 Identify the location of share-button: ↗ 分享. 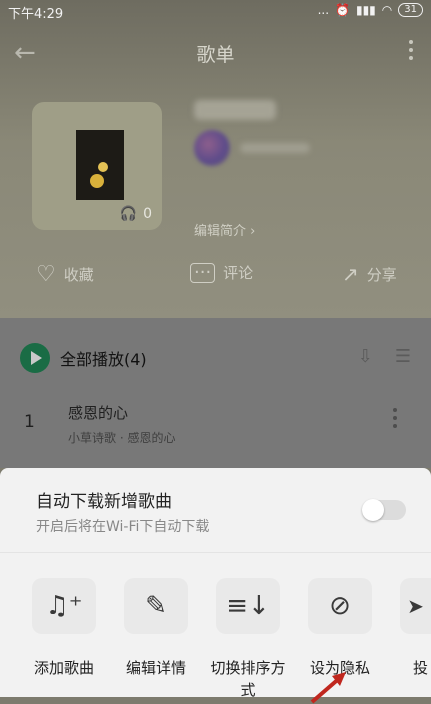
(369, 274).